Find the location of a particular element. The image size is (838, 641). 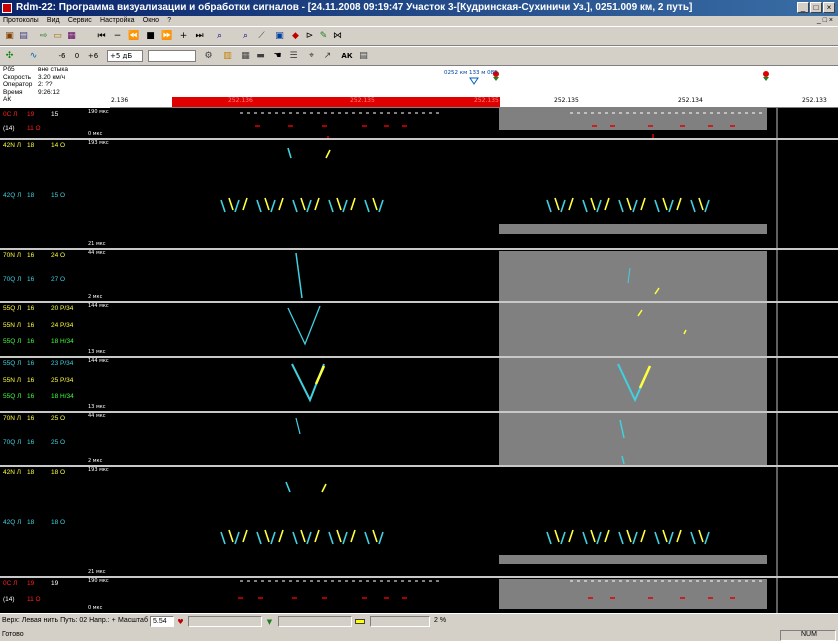

zoom-icon: ⌕ is located at coordinates (219, 36).